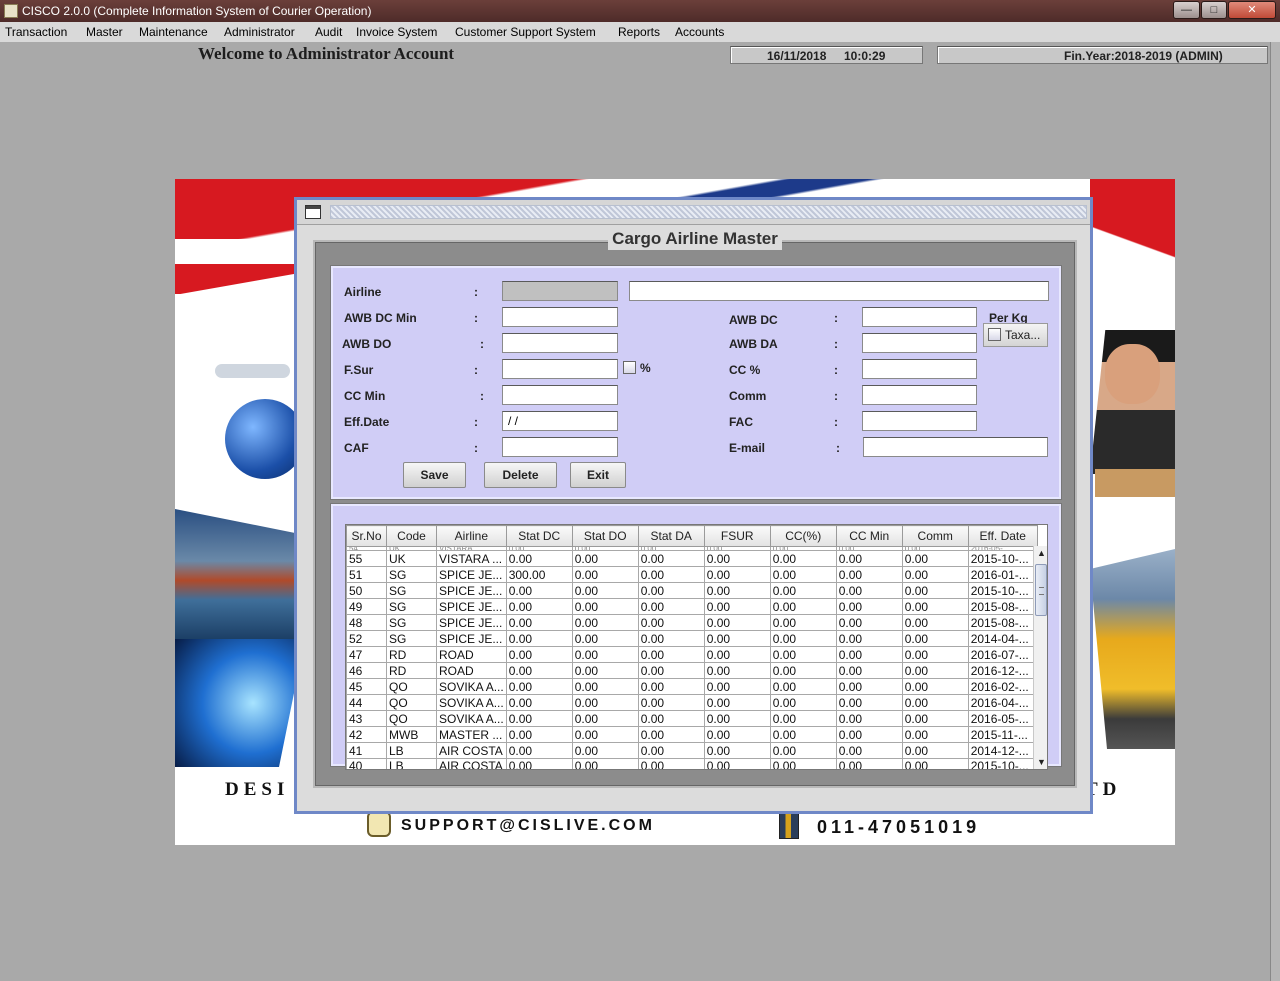 The image size is (1280, 981). Describe the element at coordinates (919, 343) in the screenshot. I see `awb-da-field` at that location.